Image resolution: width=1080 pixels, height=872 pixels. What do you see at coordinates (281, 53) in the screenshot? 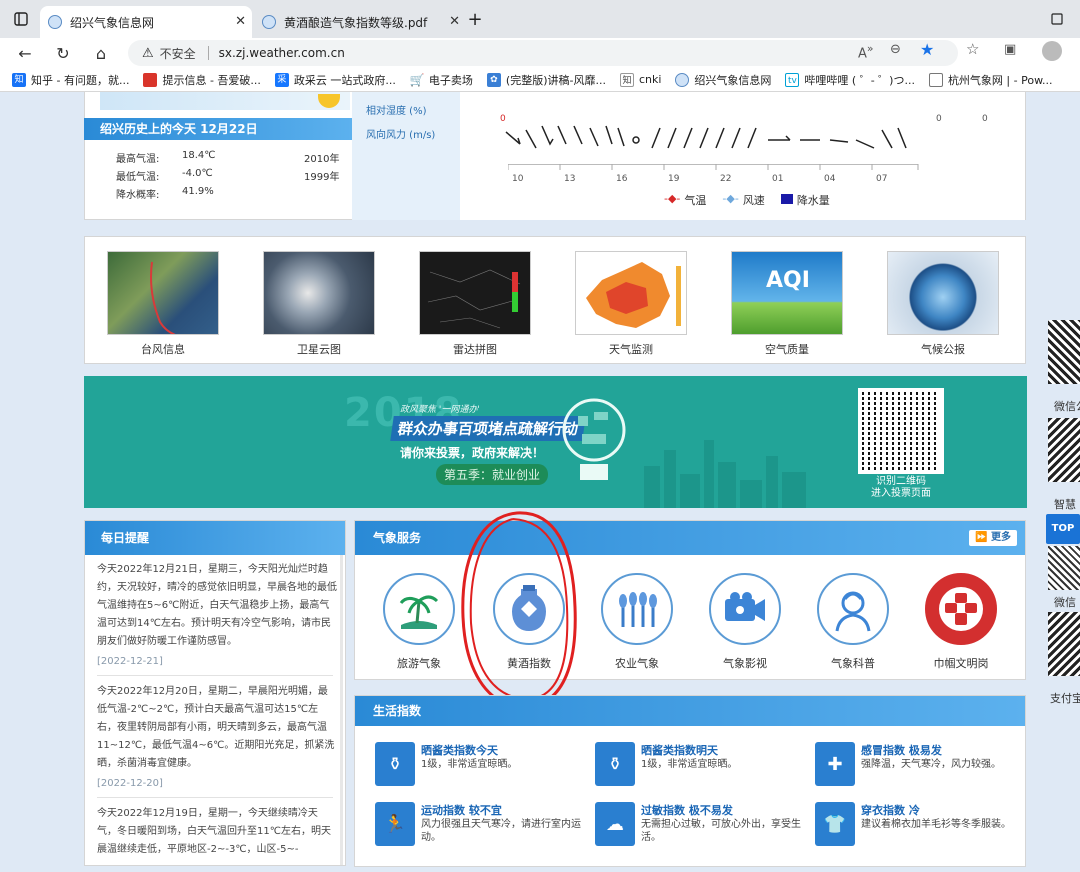
I see `url-text: sx.zj.weather.com.cn` at bounding box center [281, 53].